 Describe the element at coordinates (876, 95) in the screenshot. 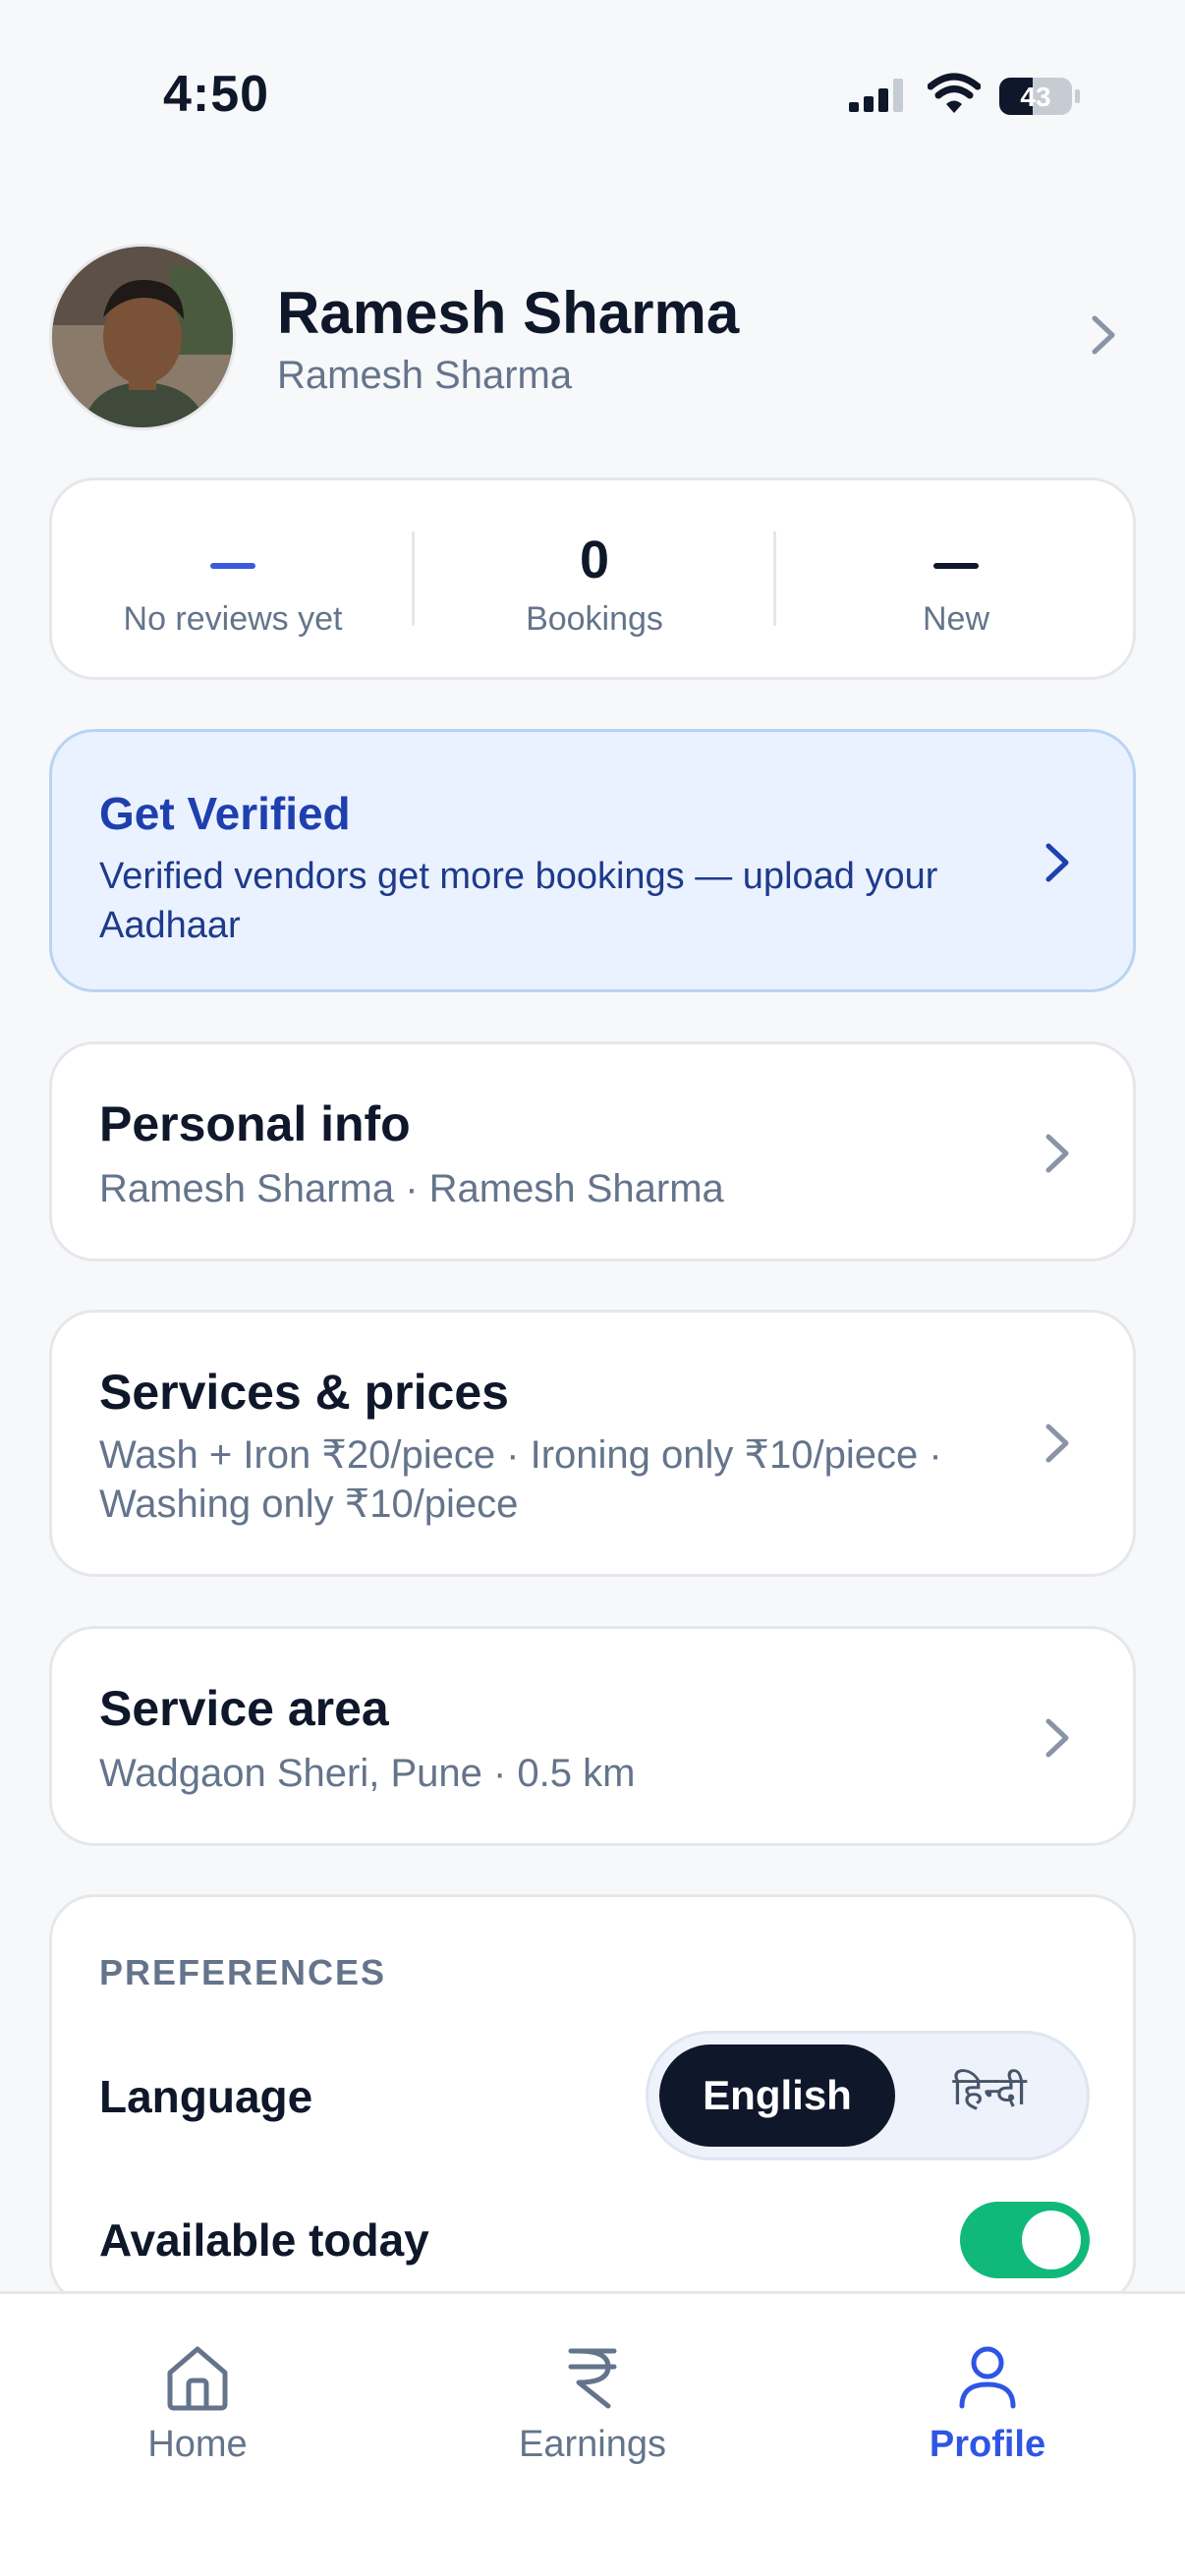

I see `signal-icon` at that location.